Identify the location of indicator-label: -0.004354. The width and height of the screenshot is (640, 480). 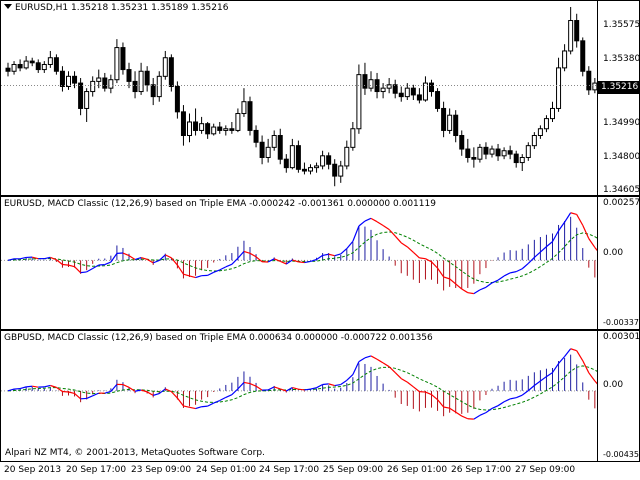
(621, 454).